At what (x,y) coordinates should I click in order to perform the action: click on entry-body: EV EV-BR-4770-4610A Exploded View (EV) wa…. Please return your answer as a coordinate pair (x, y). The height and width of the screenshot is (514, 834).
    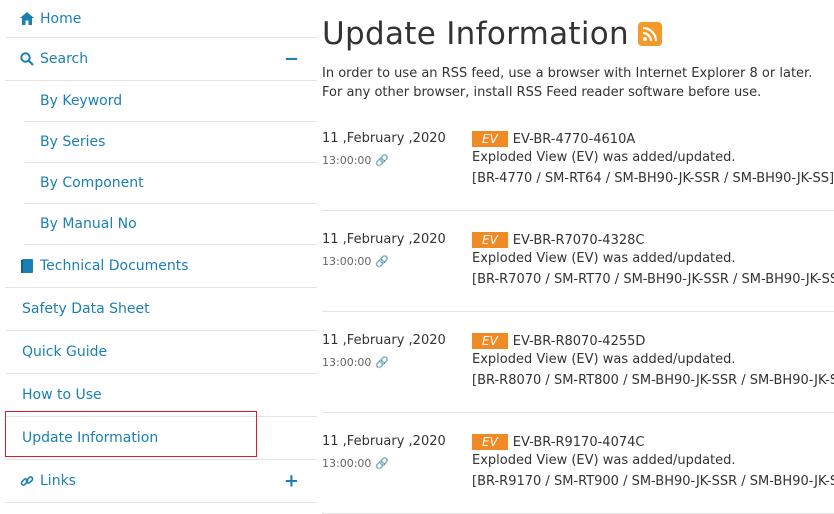
    Looking at the image, I should click on (653, 158).